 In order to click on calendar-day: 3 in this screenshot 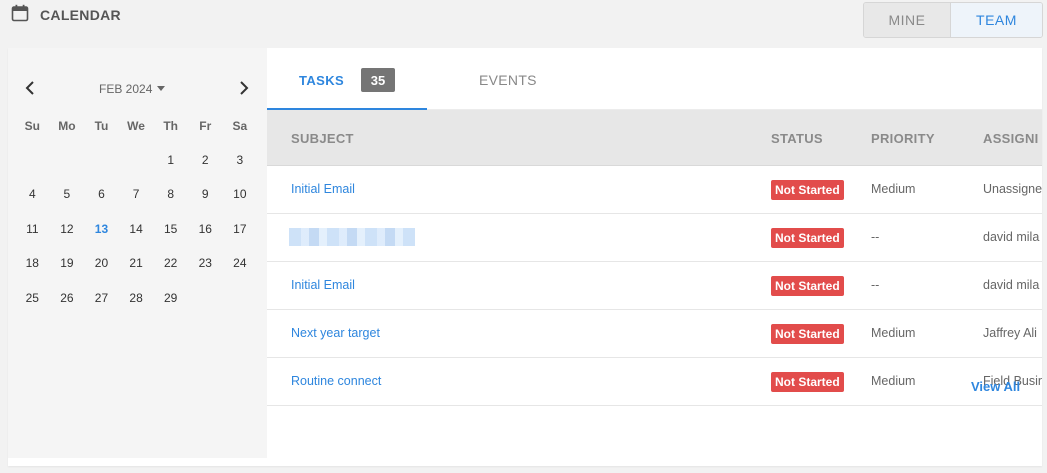, I will do `click(240, 160)`.